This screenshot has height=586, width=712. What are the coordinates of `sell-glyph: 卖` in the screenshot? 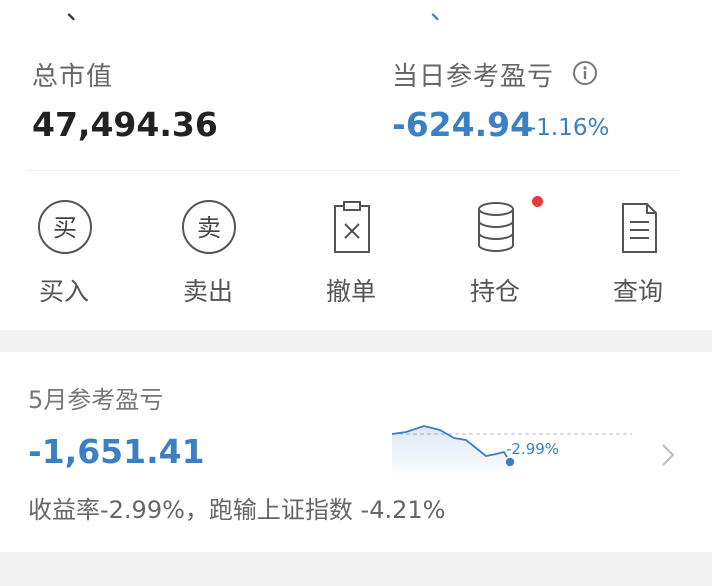 It's located at (209, 228).